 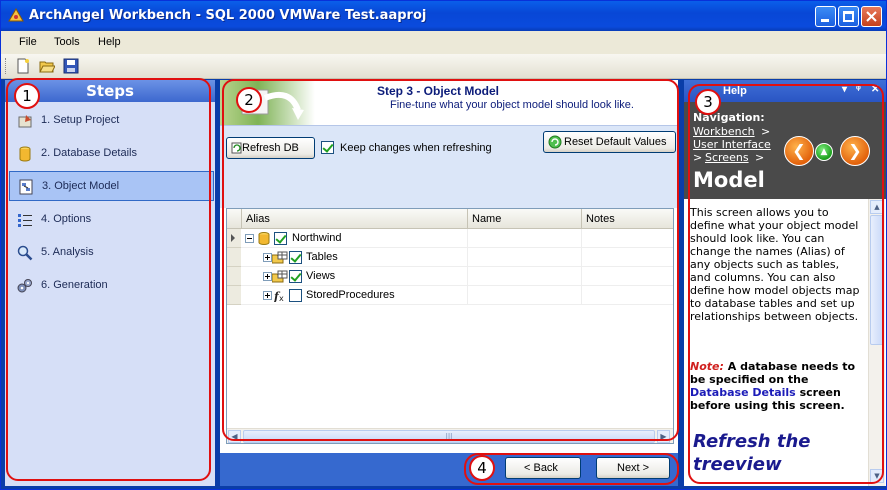 What do you see at coordinates (109, 42) in the screenshot?
I see `menu-help: Help` at bounding box center [109, 42].